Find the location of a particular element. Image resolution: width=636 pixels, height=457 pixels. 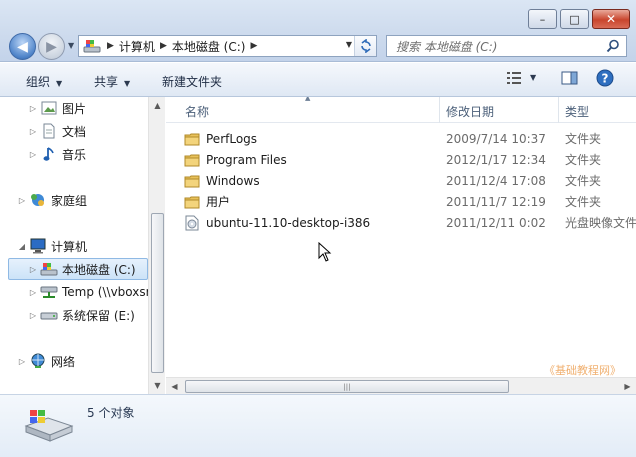

nav-item-temp-share: ▷ Temp (\\vboxsr is located at coordinates (88, 292).